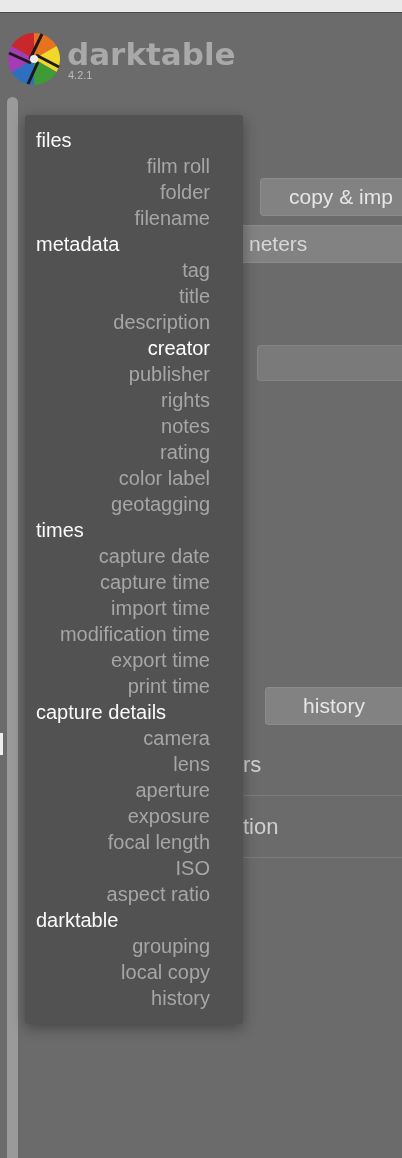 This screenshot has height=1158, width=402. Describe the element at coordinates (322, 244) in the screenshot. I see `parameters-field: neters` at that location.